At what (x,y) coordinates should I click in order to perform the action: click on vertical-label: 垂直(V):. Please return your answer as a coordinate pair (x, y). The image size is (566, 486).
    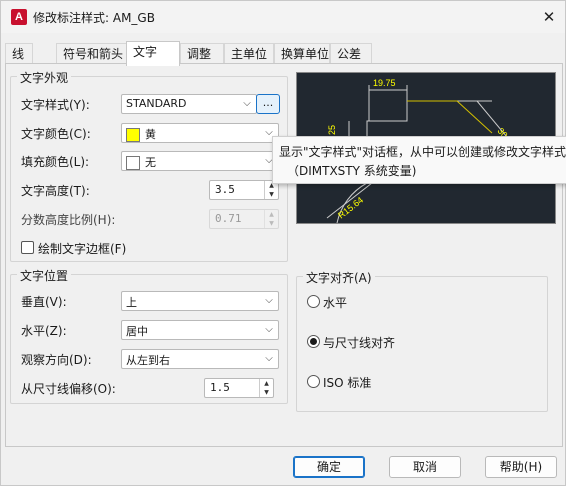
    Looking at the image, I should click on (44, 302).